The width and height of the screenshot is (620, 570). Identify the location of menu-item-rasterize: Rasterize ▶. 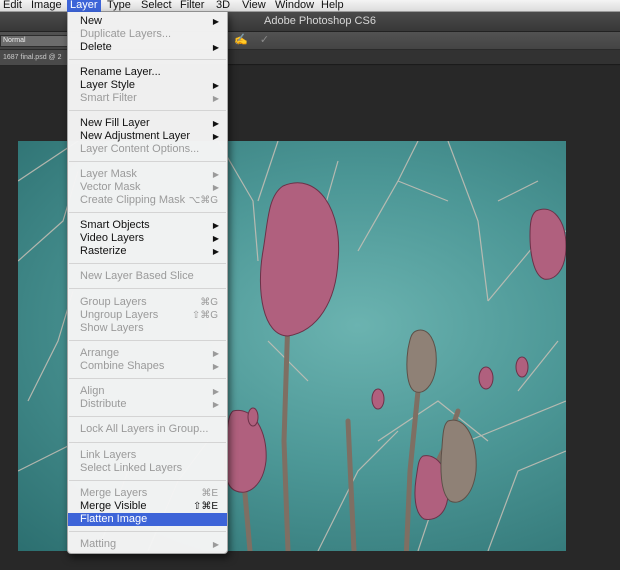
(147, 251).